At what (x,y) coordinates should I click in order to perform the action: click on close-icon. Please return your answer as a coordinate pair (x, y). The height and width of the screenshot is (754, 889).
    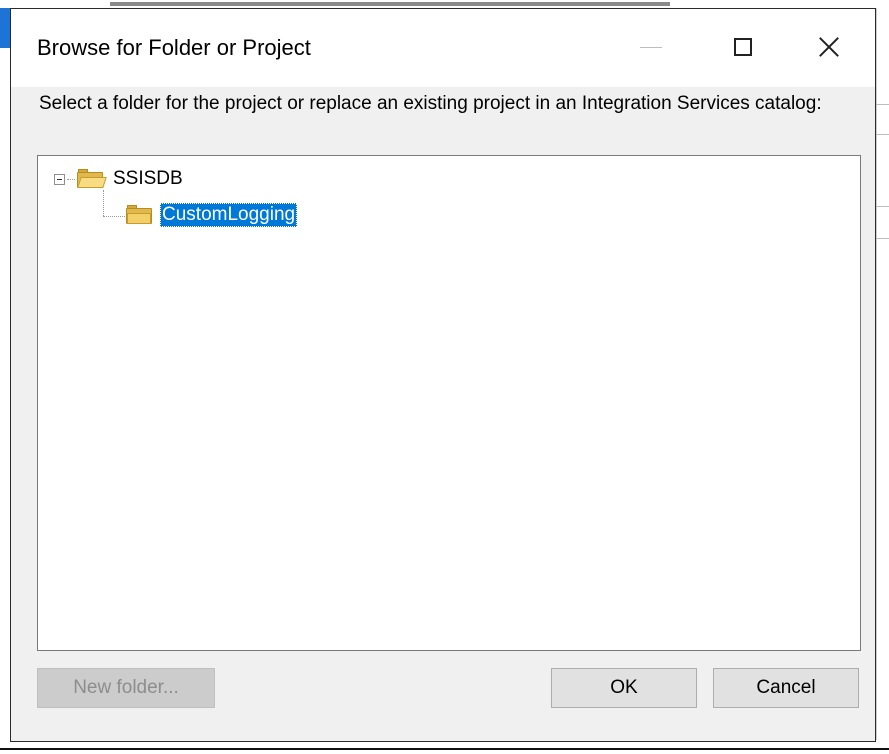
    Looking at the image, I should click on (829, 47).